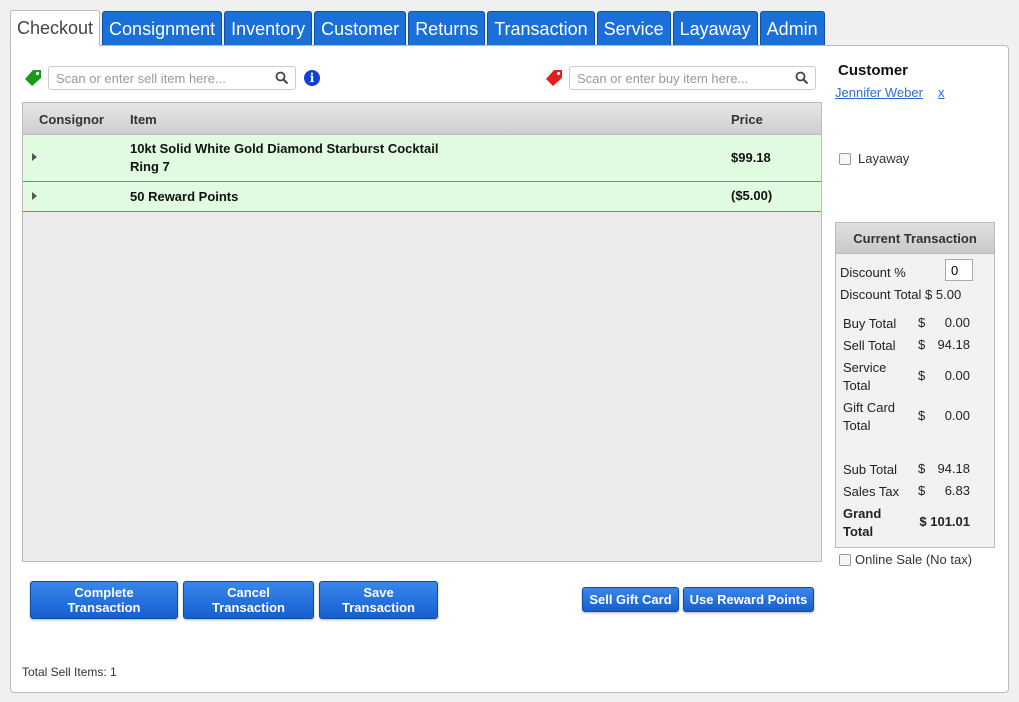 The width and height of the screenshot is (1019, 702). I want to click on row-item: 50 Reward Points, so click(184, 196).